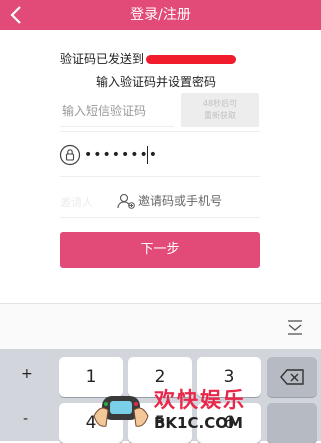  Describe the element at coordinates (160, 250) in the screenshot. I see `next-step-button: 下一步` at that location.